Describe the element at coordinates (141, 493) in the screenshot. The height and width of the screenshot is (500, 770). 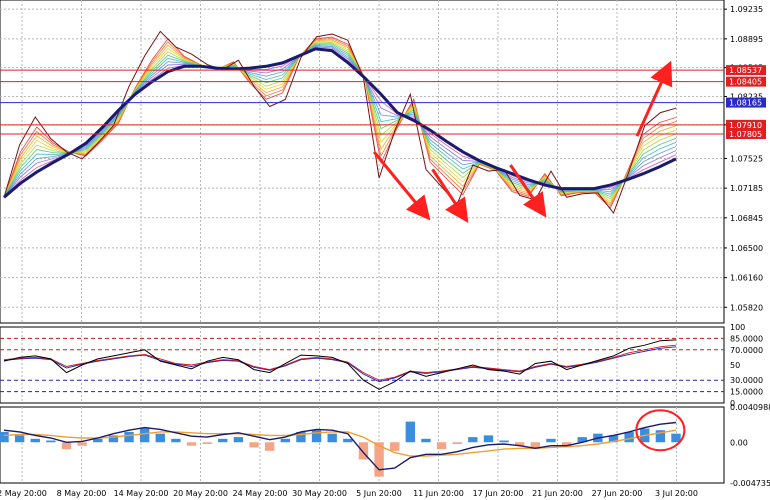
I see `x-tick-label: 14 May 20:00` at that location.